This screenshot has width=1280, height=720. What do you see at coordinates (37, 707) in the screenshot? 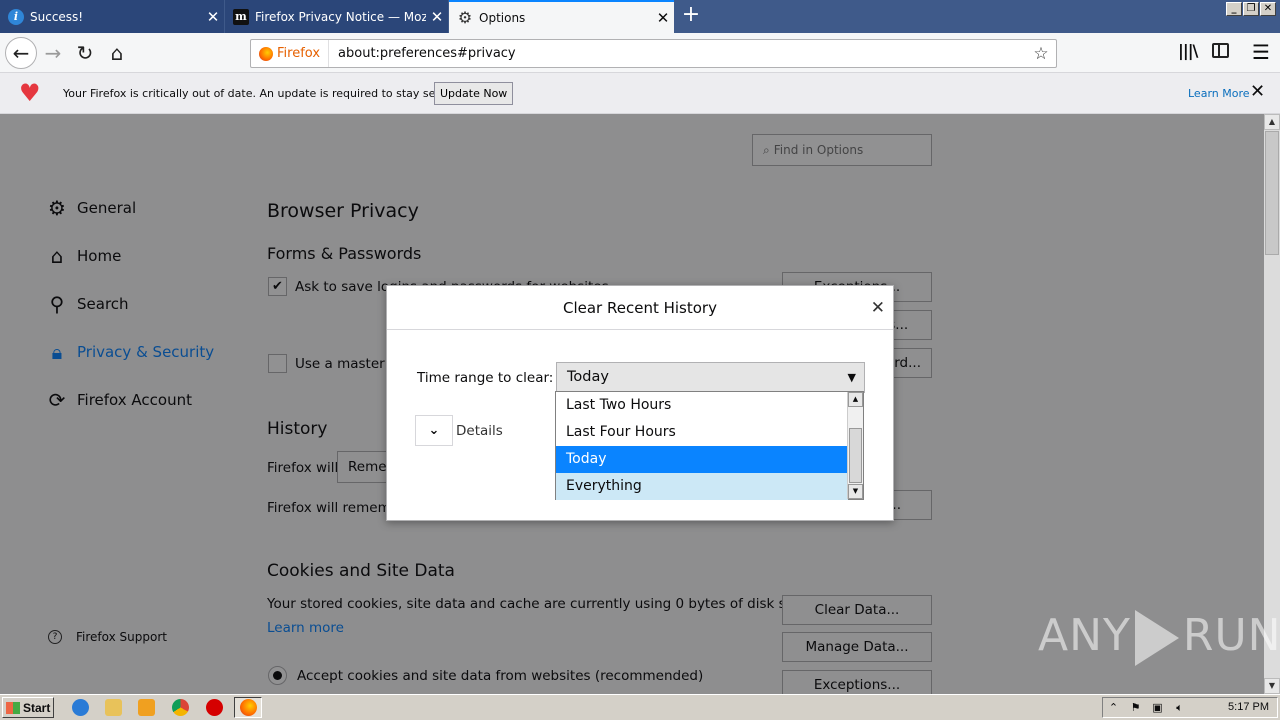
I see `start-label: Start` at bounding box center [37, 707].